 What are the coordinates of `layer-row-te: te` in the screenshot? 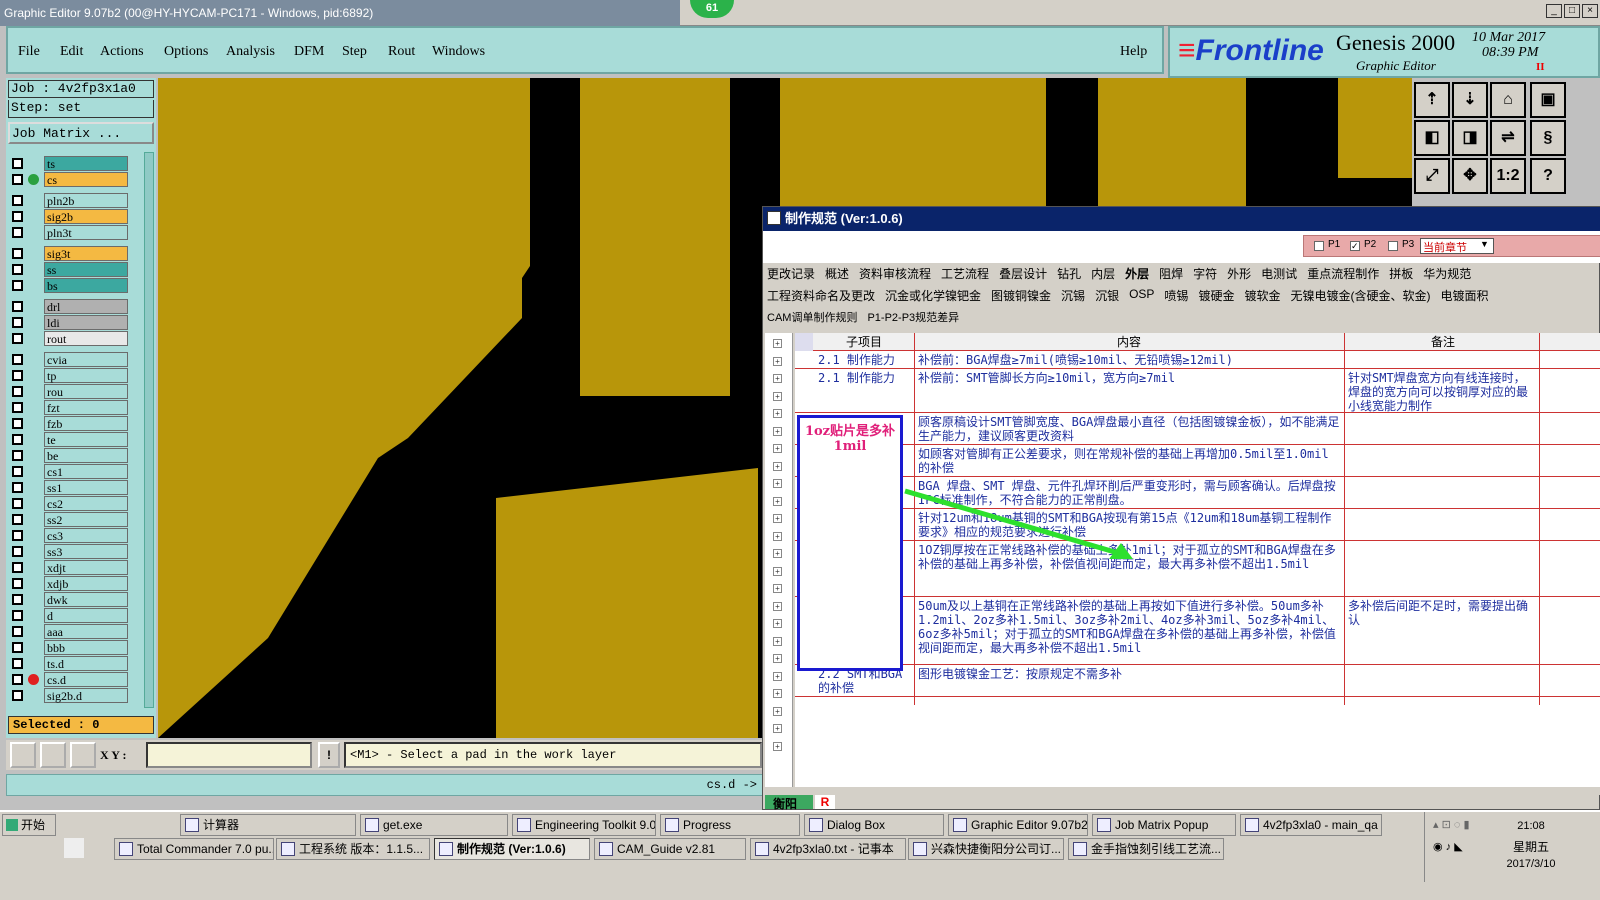 It's located at (75, 439).